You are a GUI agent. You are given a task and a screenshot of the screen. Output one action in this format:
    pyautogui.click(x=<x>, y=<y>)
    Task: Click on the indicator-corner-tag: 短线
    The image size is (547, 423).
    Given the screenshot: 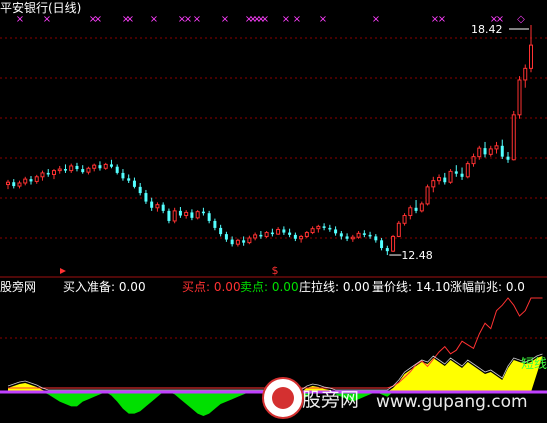 What is the action you would take?
    pyautogui.click(x=534, y=364)
    